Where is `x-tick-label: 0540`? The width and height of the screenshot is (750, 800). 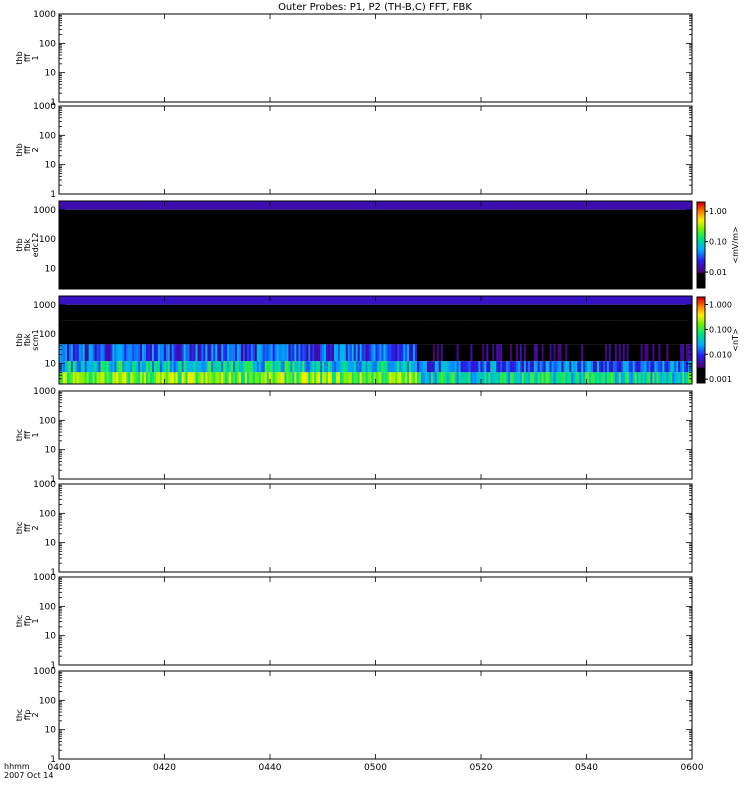
x-tick-label: 0540 is located at coordinates (586, 768).